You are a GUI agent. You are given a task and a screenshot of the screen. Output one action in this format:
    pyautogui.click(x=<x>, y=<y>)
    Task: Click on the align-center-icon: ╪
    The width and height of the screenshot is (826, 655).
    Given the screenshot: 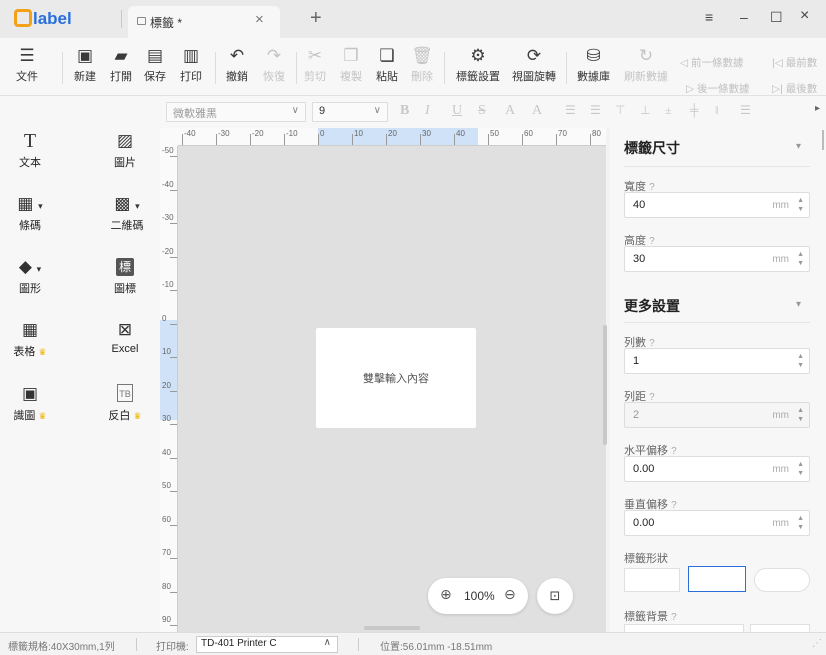 What is the action you would take?
    pyautogui.click(x=694, y=110)
    